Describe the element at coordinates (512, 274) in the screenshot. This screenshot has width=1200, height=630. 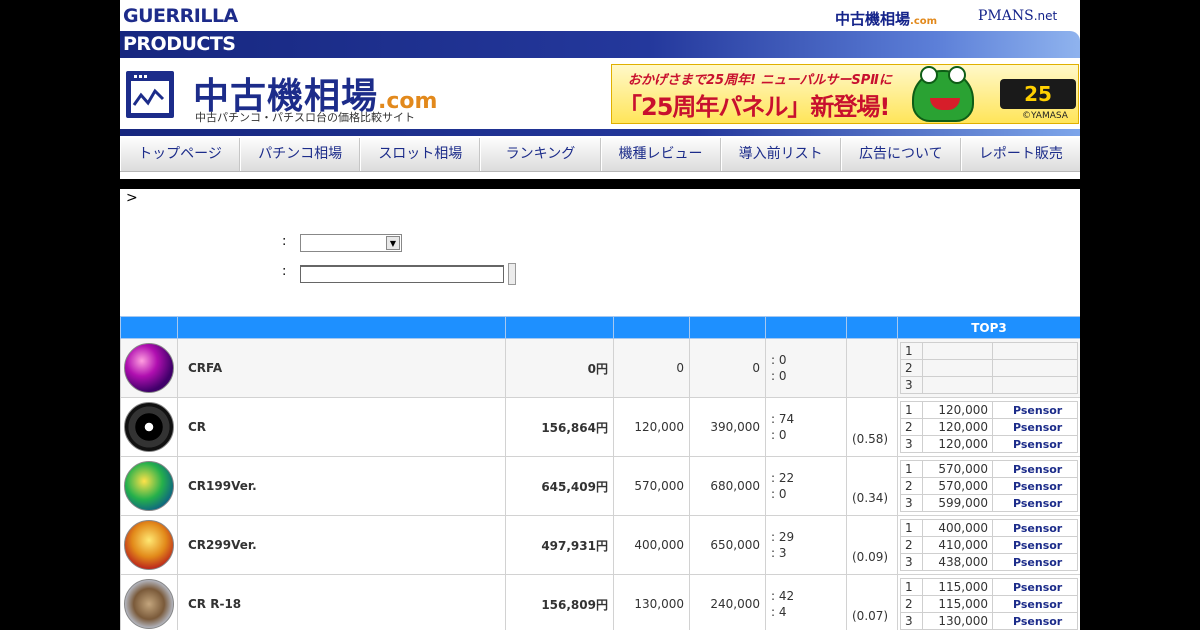
I see `search-button` at that location.